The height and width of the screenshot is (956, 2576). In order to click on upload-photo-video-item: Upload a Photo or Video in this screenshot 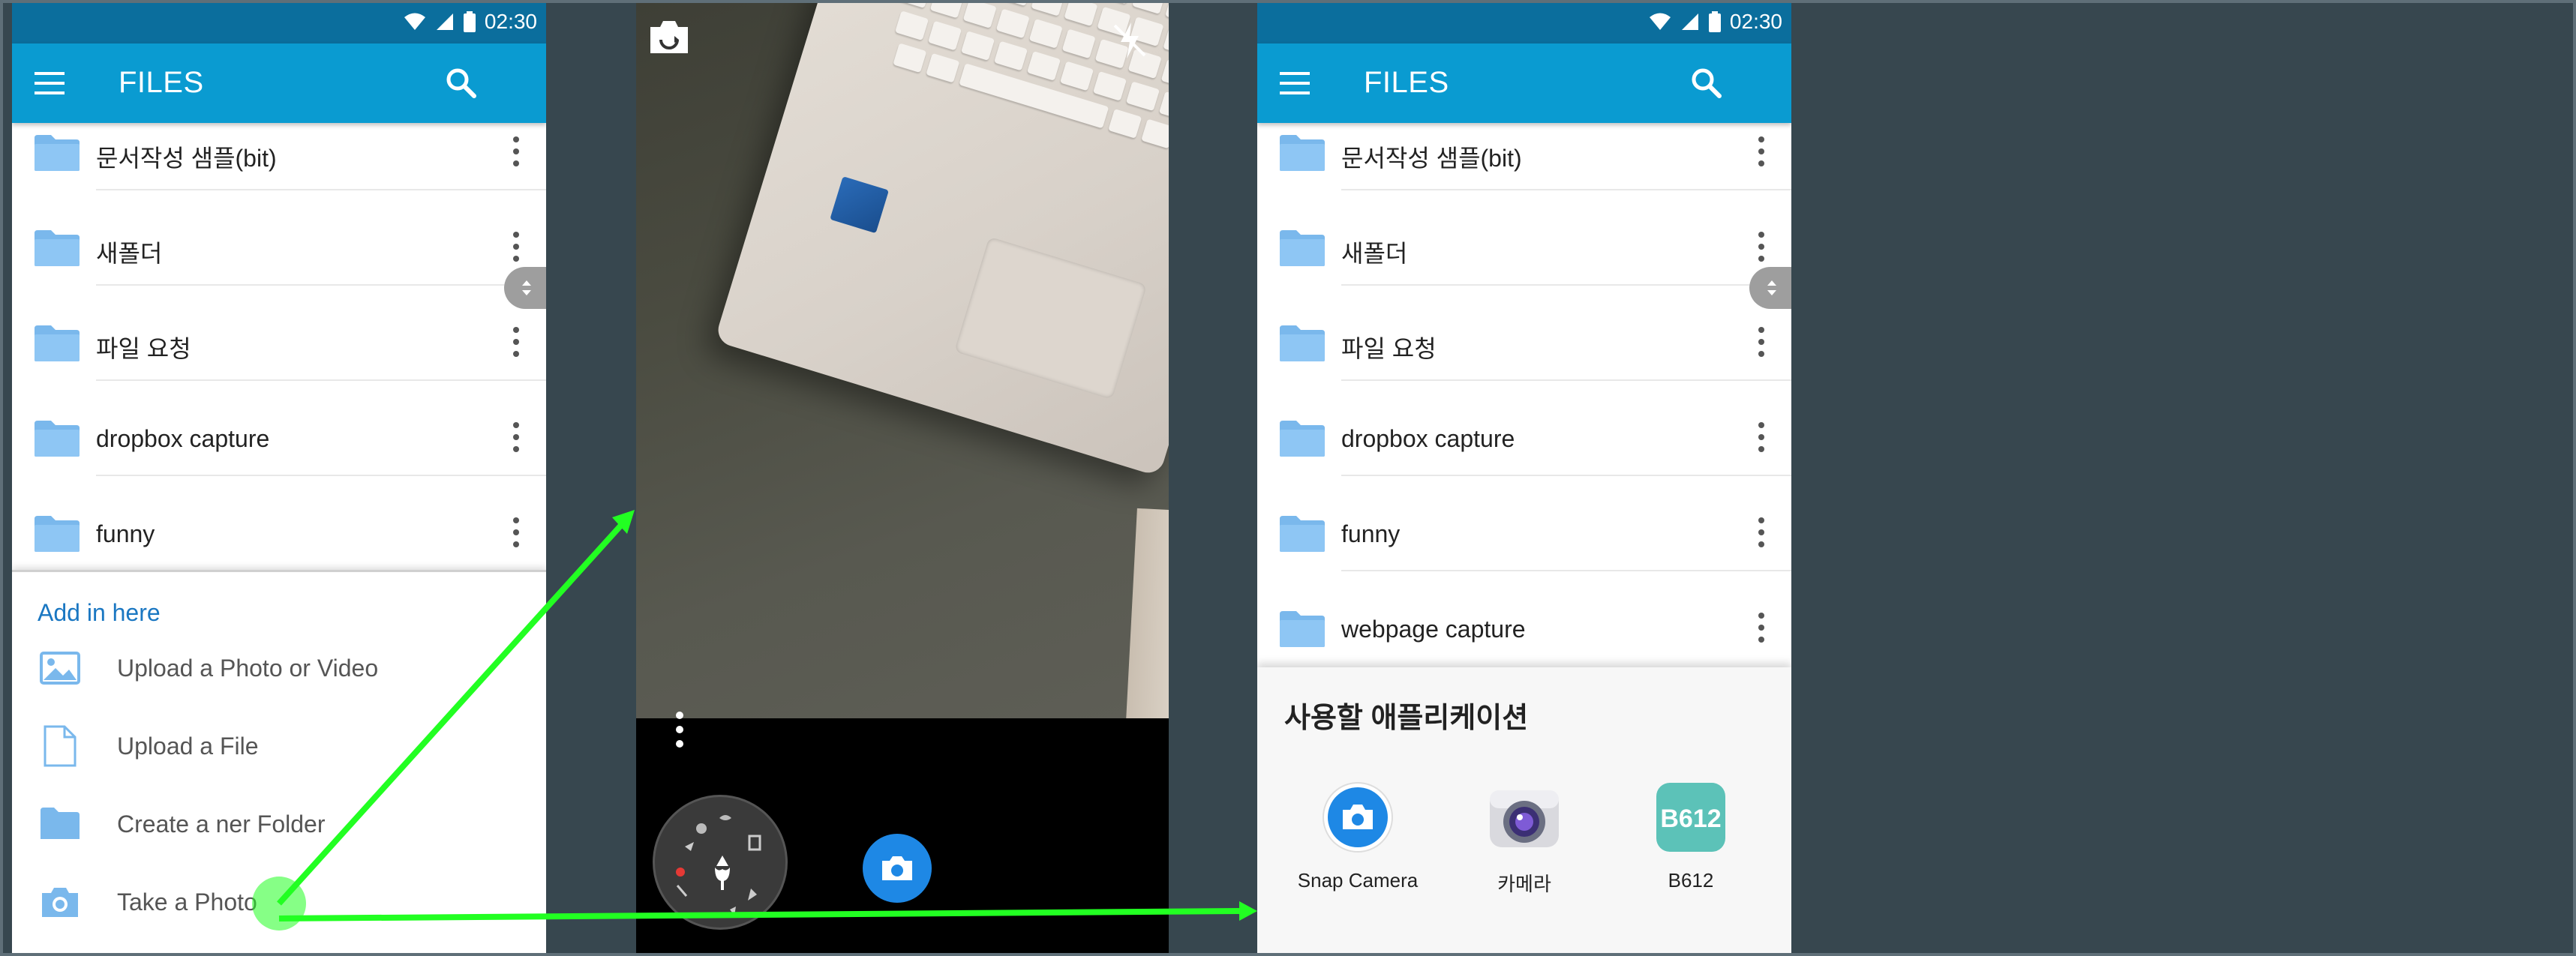, I will do `click(279, 671)`.